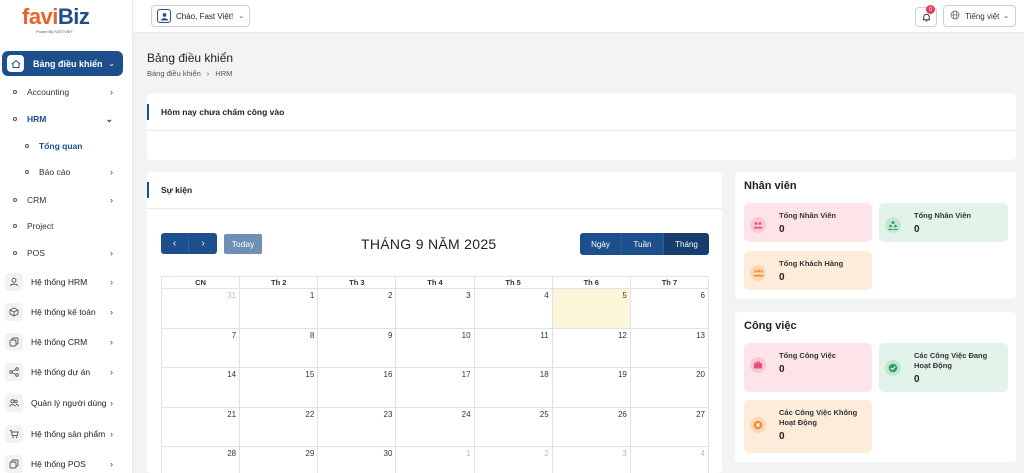 This screenshot has height=473, width=1024. What do you see at coordinates (61, 119) in the screenshot?
I see `sidebar-item-hrm: HRM ⌄` at bounding box center [61, 119].